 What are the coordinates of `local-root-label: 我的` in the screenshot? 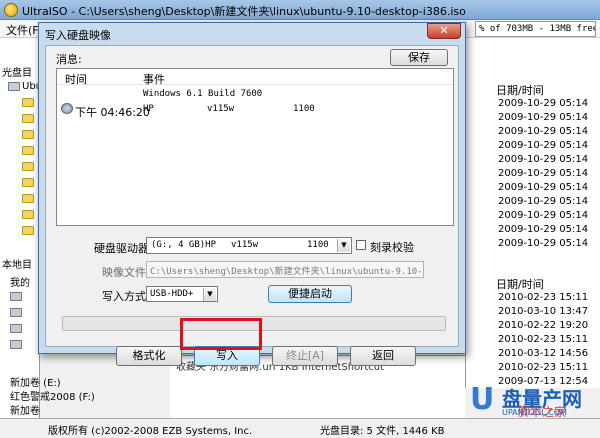 It's located at (20, 281).